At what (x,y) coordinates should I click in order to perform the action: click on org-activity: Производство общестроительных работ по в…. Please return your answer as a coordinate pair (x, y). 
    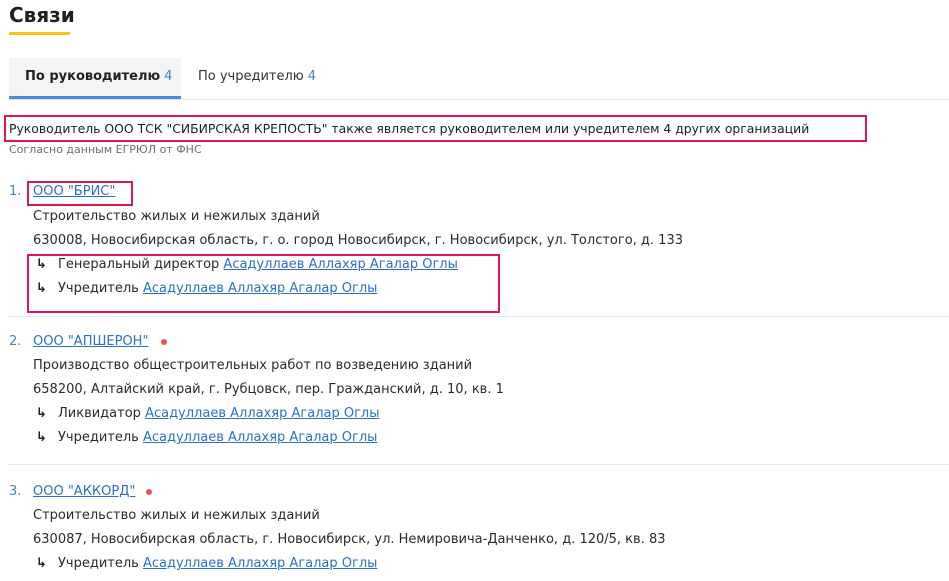
    Looking at the image, I should click on (253, 365).